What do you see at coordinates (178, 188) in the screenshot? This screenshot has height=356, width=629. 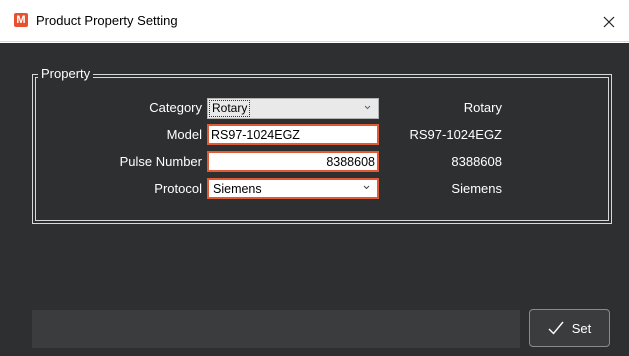 I see `protocol-label: Protocol` at bounding box center [178, 188].